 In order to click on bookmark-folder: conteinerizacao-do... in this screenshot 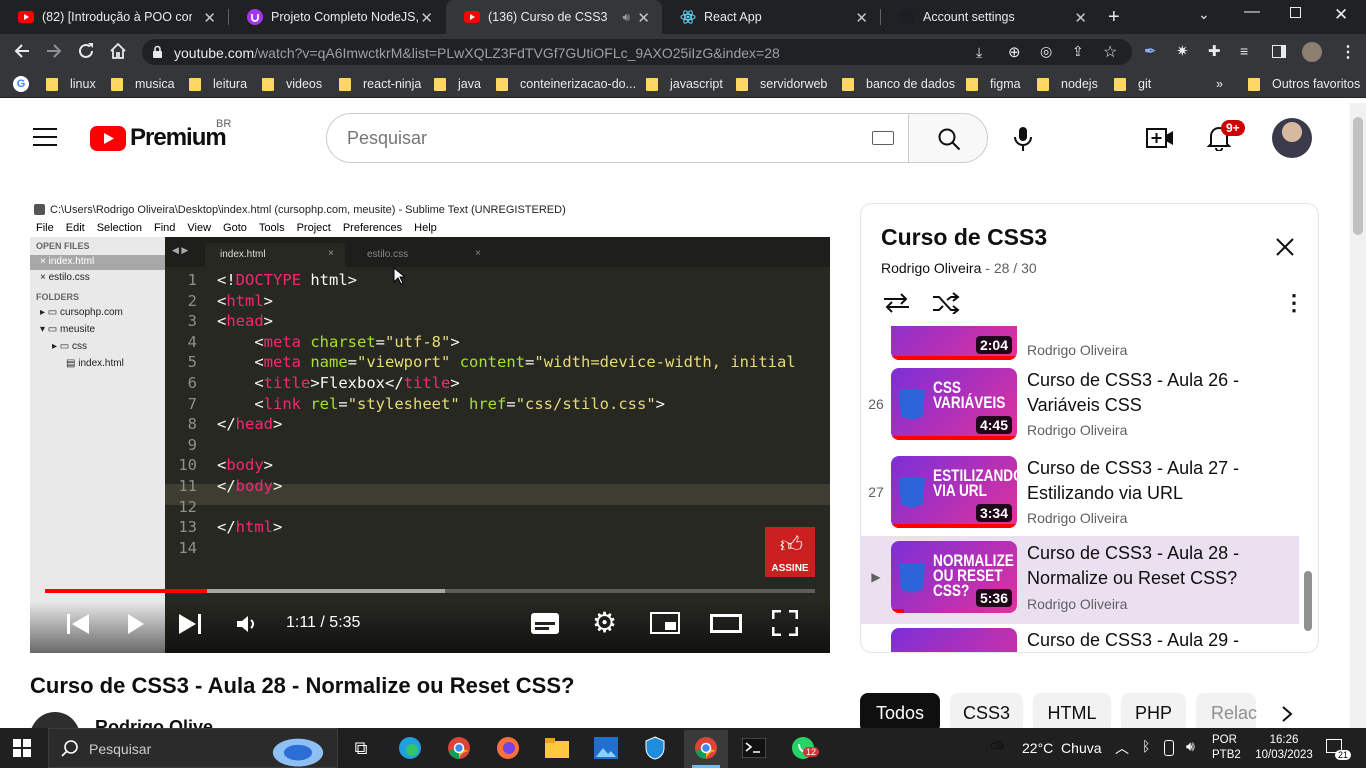, I will do `click(566, 84)`.